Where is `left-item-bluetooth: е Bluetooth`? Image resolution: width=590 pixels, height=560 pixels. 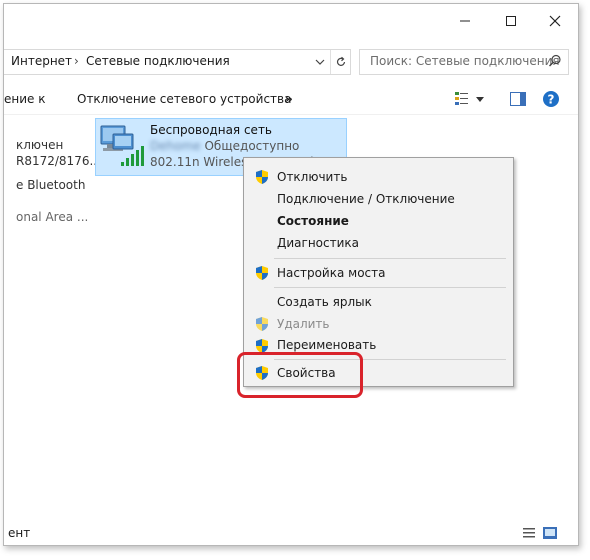 left-item-bluetooth: е Bluetooth is located at coordinates (50, 185).